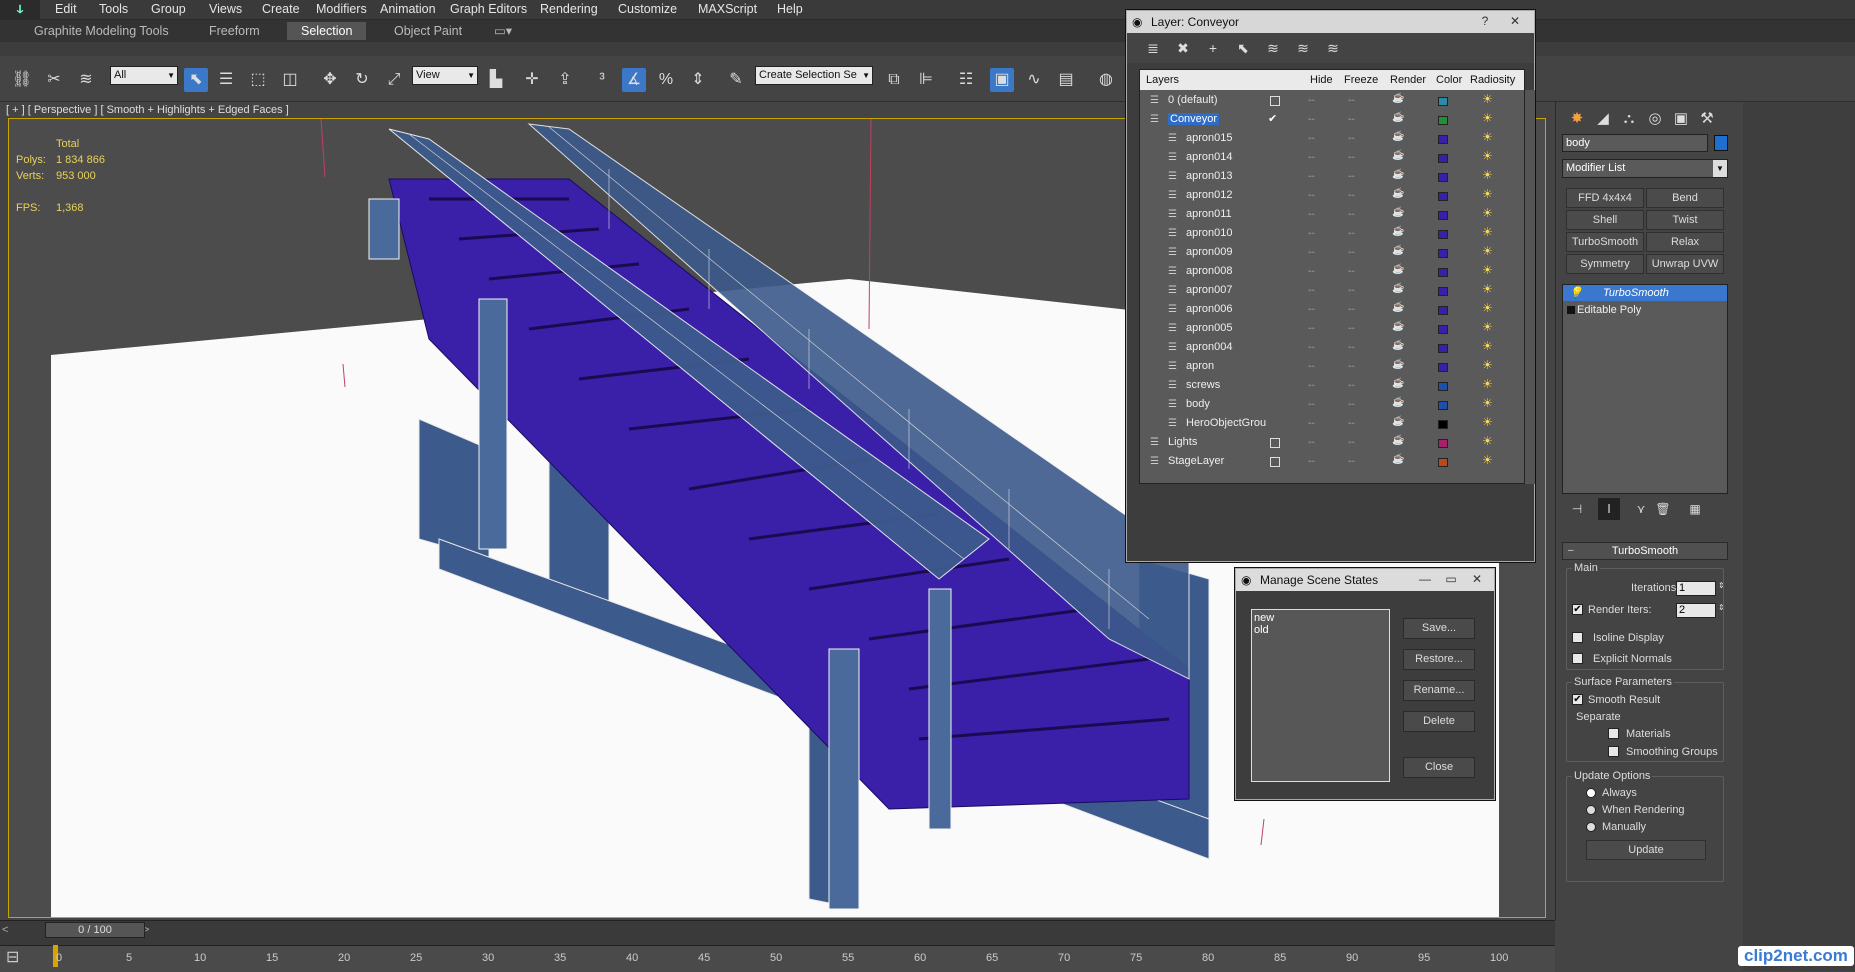 The height and width of the screenshot is (972, 1855). I want to click on modifier-button: Symmetry, so click(1605, 264).